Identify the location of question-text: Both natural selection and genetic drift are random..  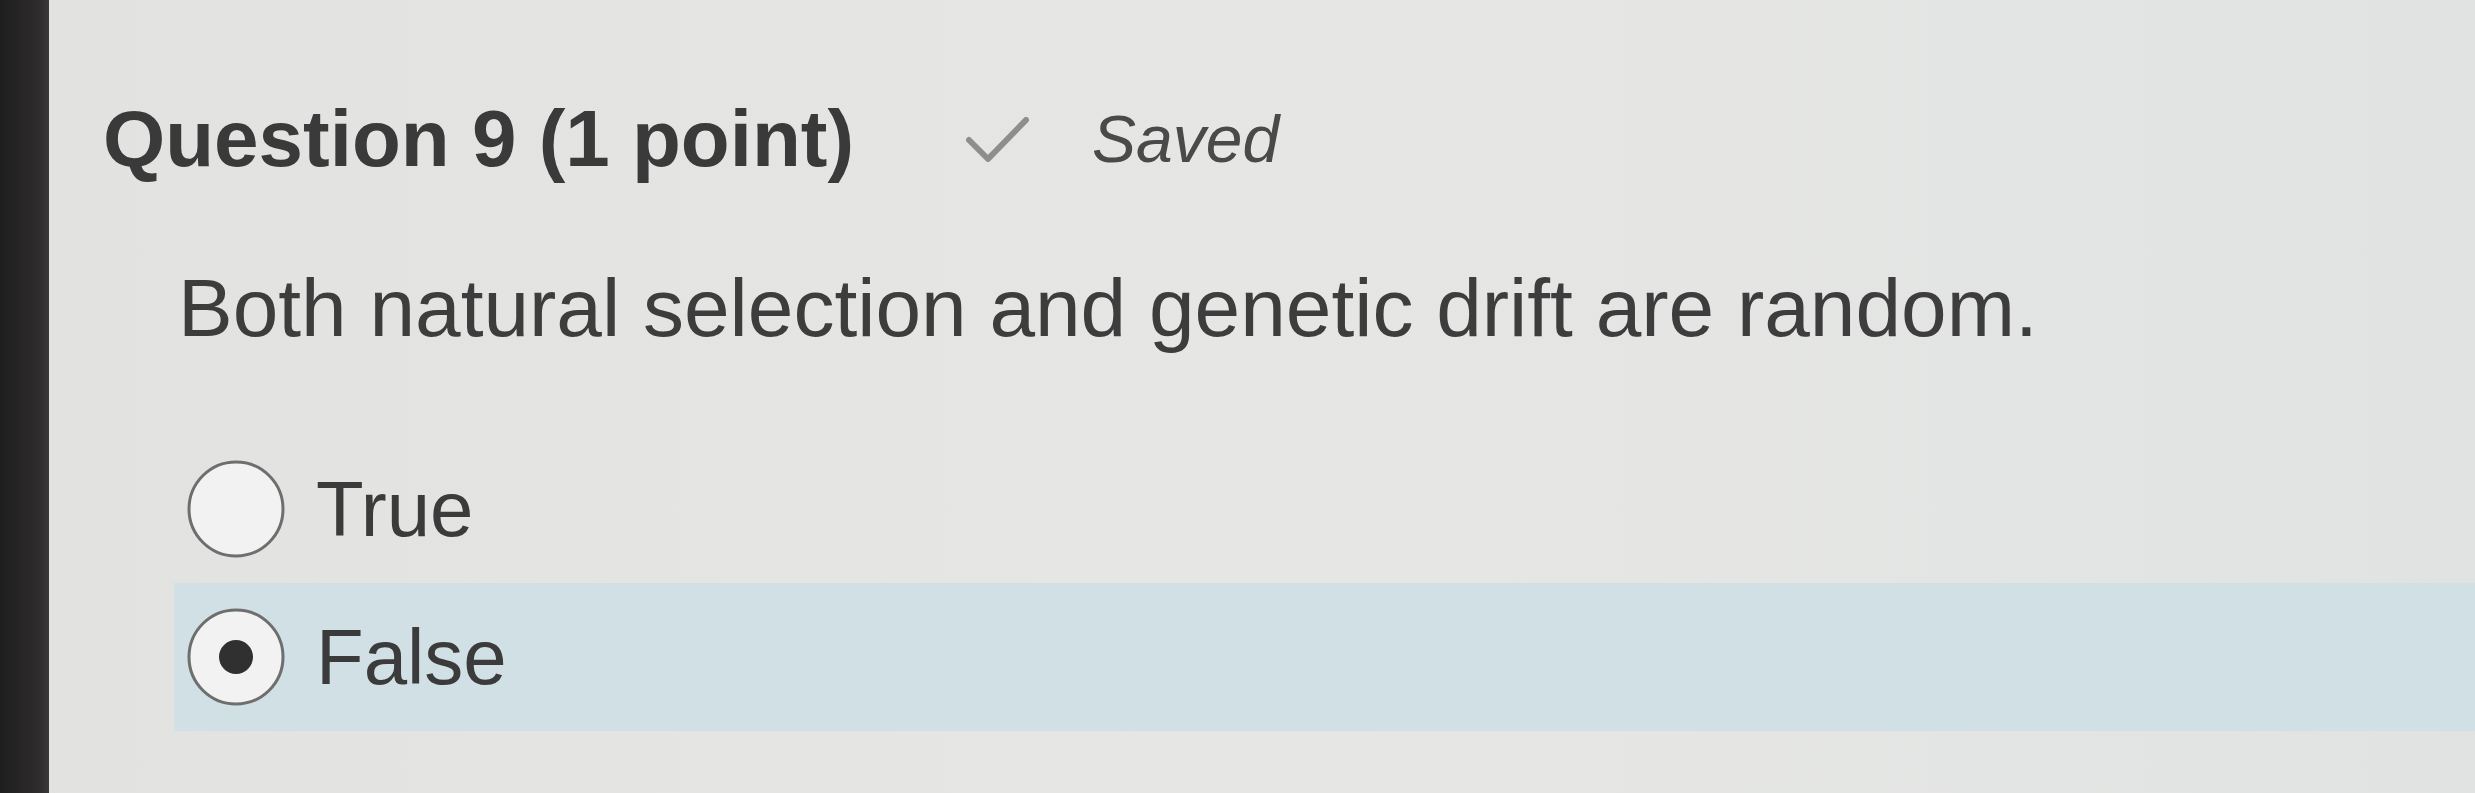
(1108, 308).